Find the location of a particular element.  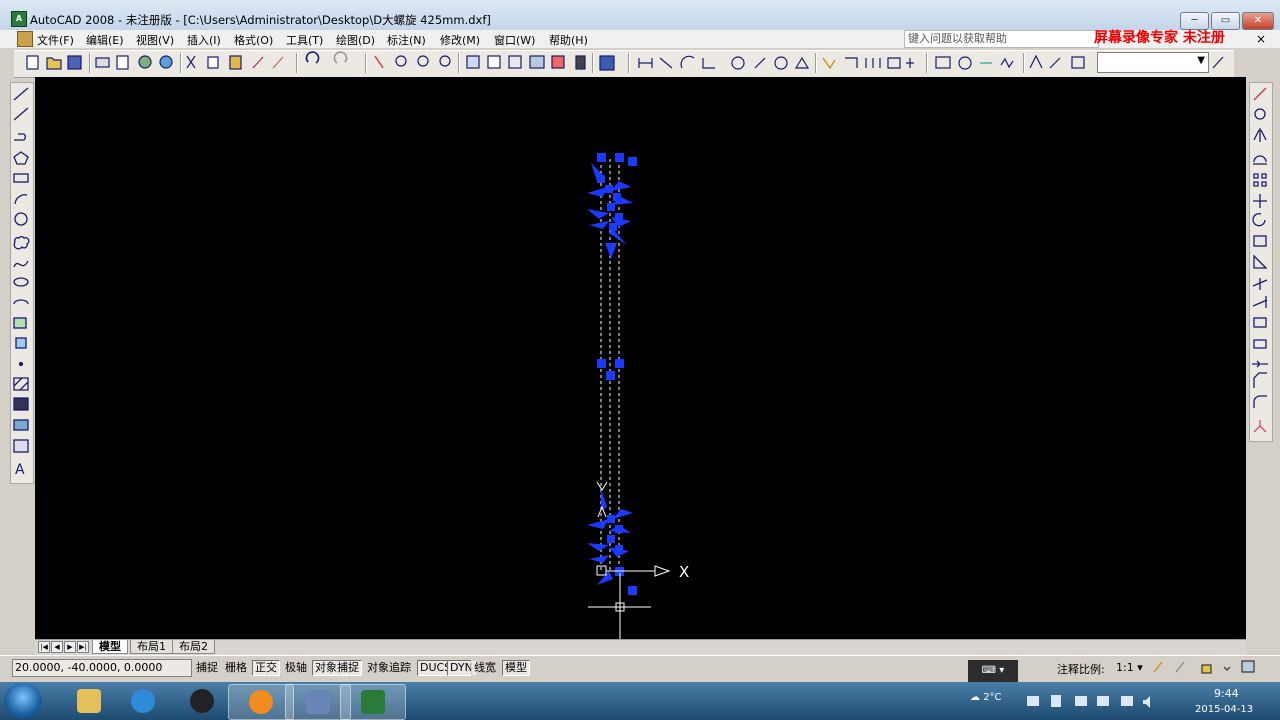

jogged-linear-icon is located at coordinates (1007, 63).